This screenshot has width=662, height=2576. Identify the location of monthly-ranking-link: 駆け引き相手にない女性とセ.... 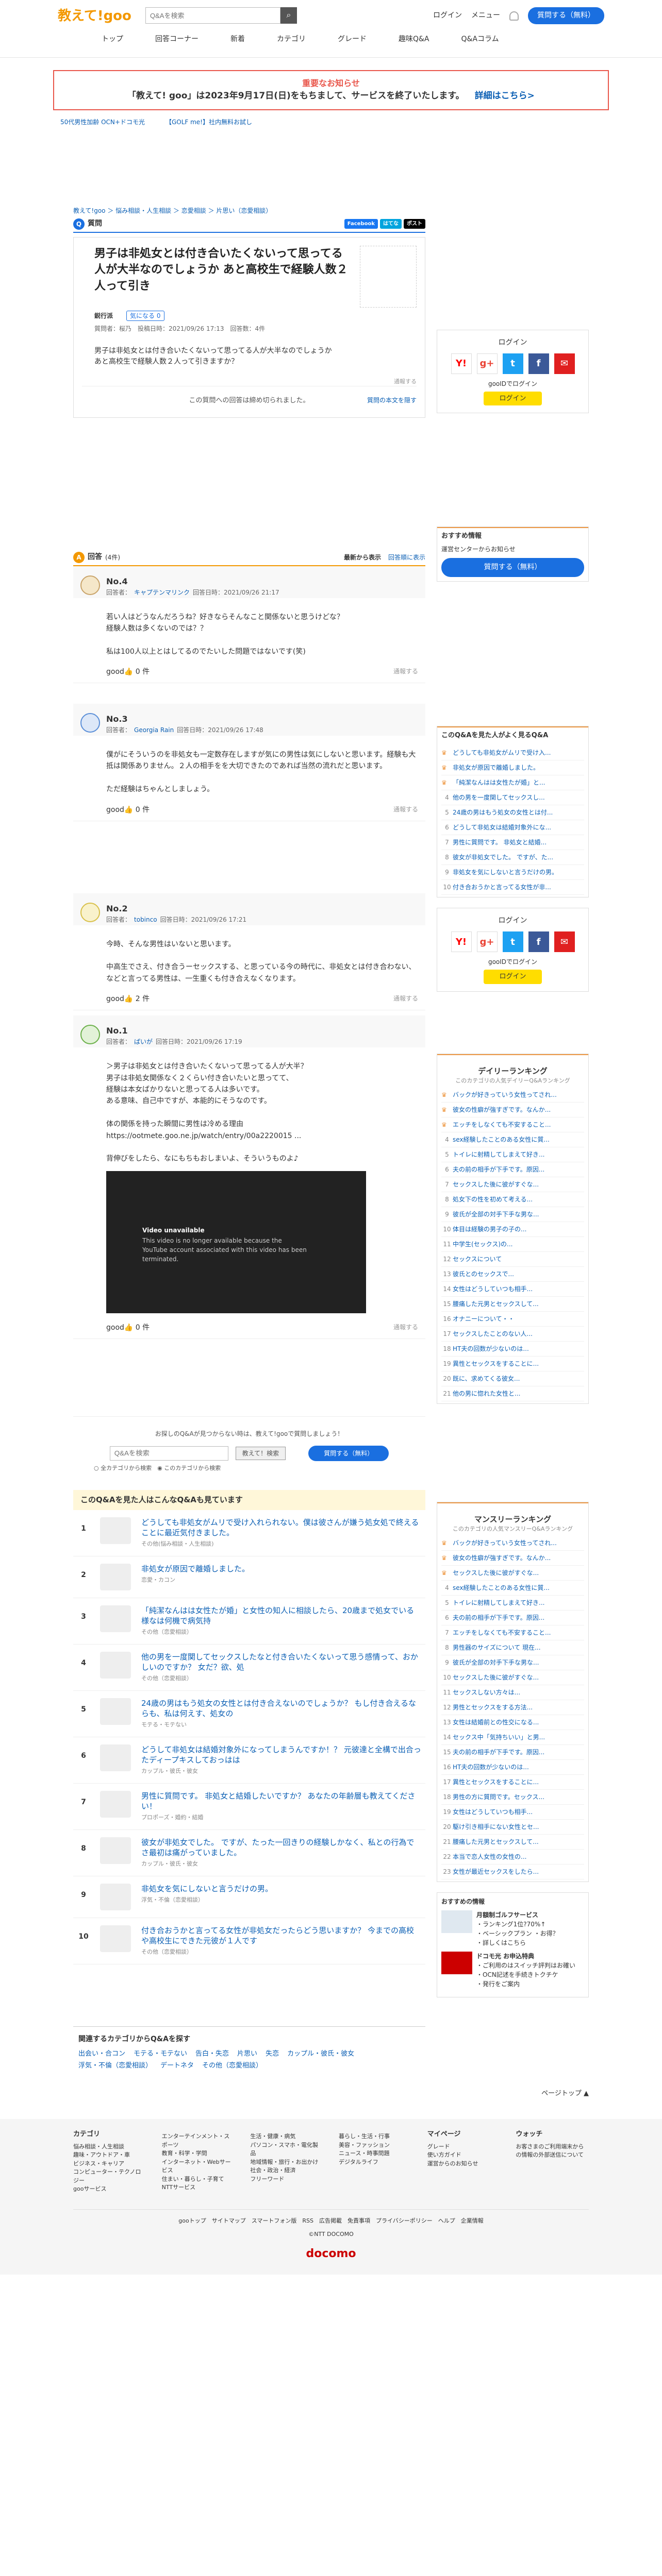
(496, 1827).